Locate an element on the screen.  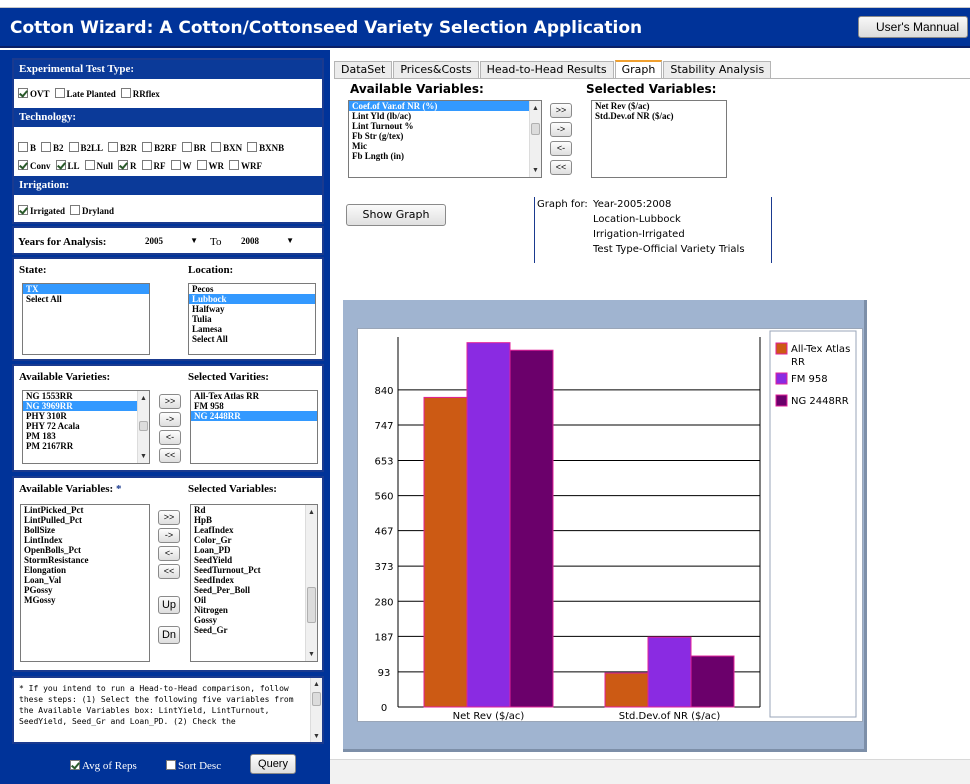
add-variety-button: -> is located at coordinates (170, 419).